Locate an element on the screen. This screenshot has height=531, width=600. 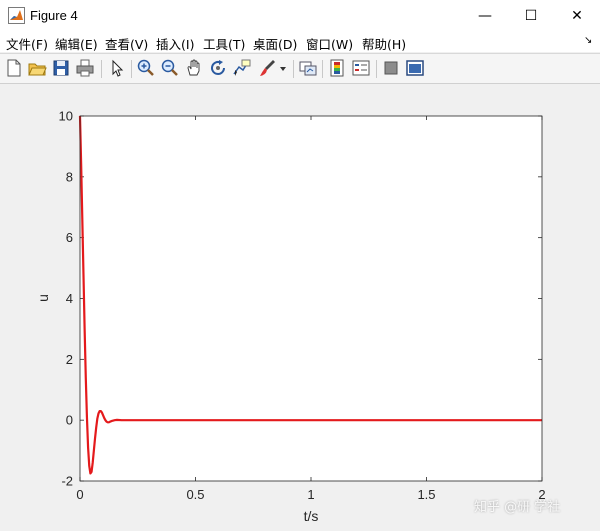
menu-window: 窗口(W) is located at coordinates (329, 43).